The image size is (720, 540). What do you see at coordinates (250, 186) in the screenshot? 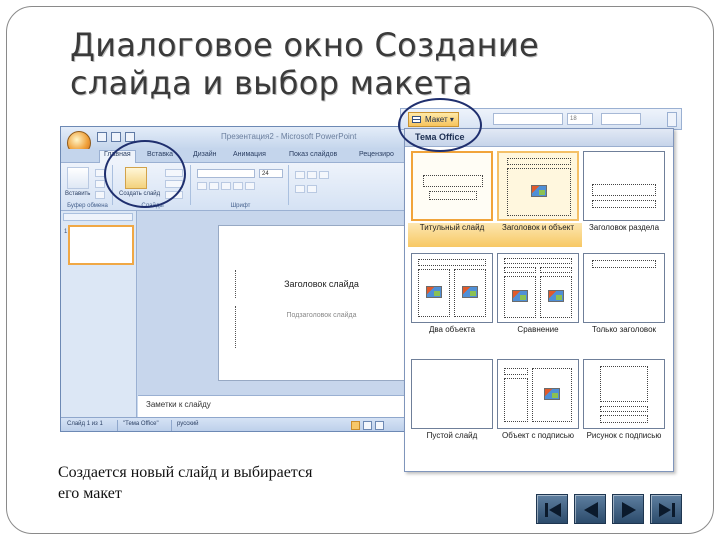
I see `shadow-icon` at bounding box center [250, 186].